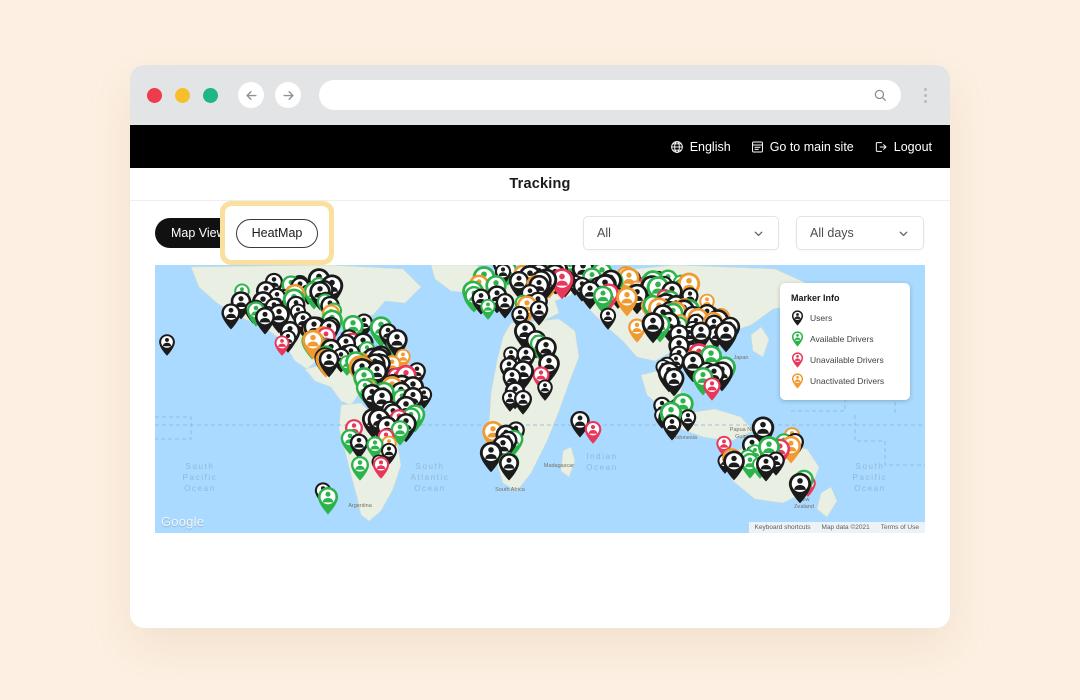 This screenshot has width=1080, height=700. I want to click on legend-item-available-drivers: Available Drivers, so click(845, 339).